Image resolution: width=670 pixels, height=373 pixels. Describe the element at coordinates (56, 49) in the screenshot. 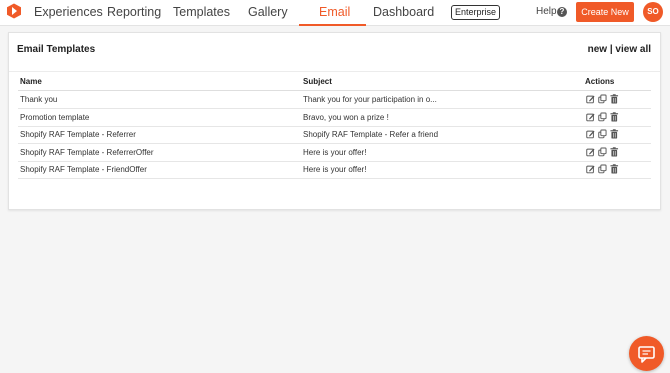

I see `card-title: Email Templates` at that location.